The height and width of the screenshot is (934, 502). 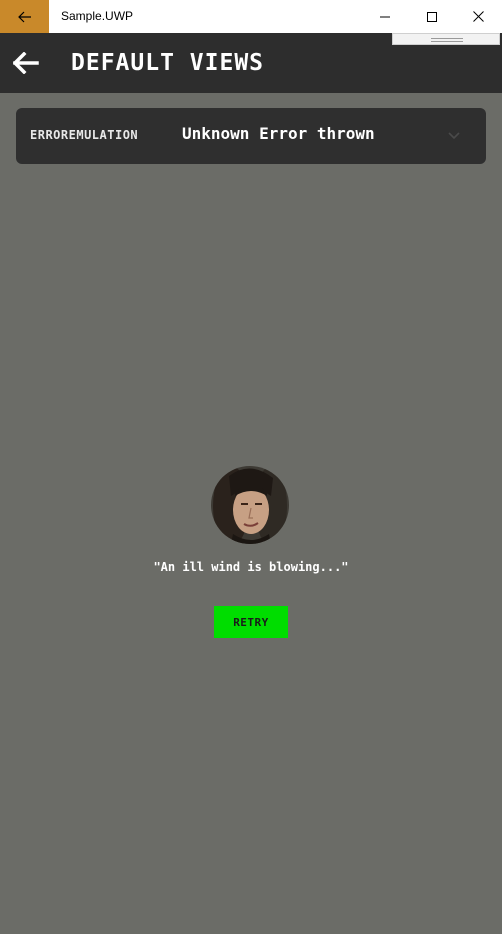 What do you see at coordinates (251, 567) in the screenshot?
I see `error-message: "An ill wind is blowing..."` at bounding box center [251, 567].